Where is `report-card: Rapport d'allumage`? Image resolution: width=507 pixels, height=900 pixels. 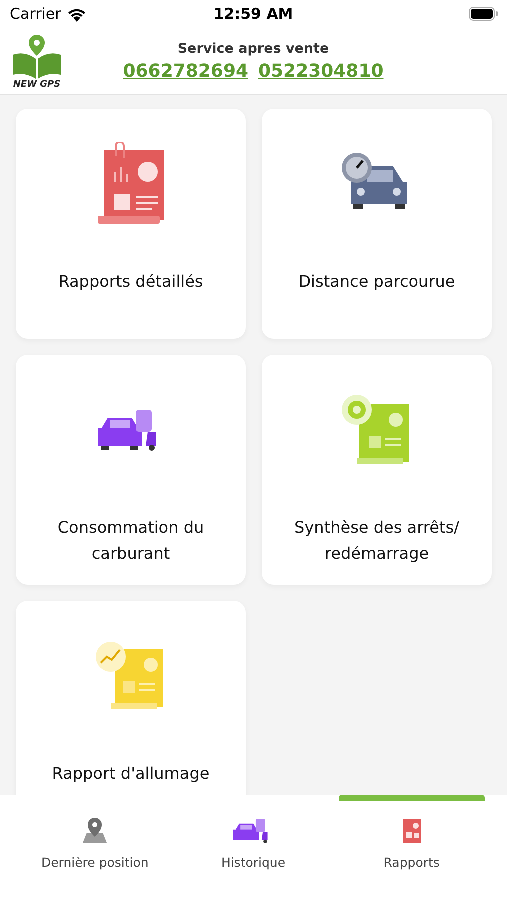
report-card: Rapport d'allumage is located at coordinates (131, 698).